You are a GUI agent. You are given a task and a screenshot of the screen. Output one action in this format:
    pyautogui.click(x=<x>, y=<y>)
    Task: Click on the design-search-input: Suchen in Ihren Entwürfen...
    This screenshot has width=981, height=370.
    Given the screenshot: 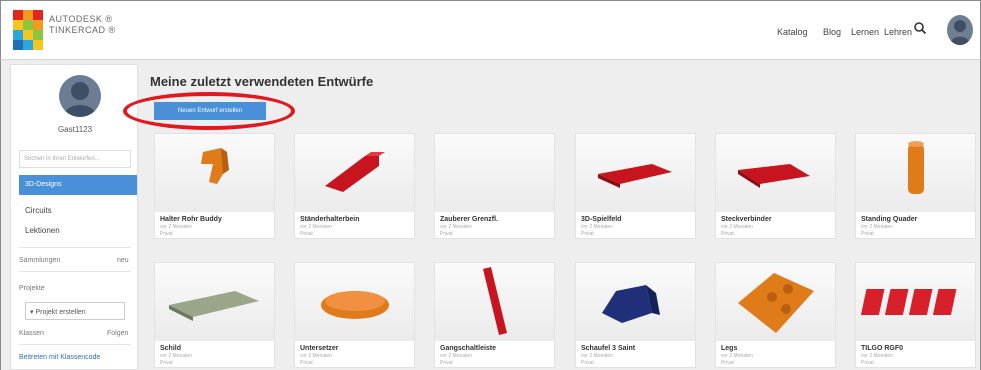 What is the action you would take?
    pyautogui.click(x=75, y=159)
    